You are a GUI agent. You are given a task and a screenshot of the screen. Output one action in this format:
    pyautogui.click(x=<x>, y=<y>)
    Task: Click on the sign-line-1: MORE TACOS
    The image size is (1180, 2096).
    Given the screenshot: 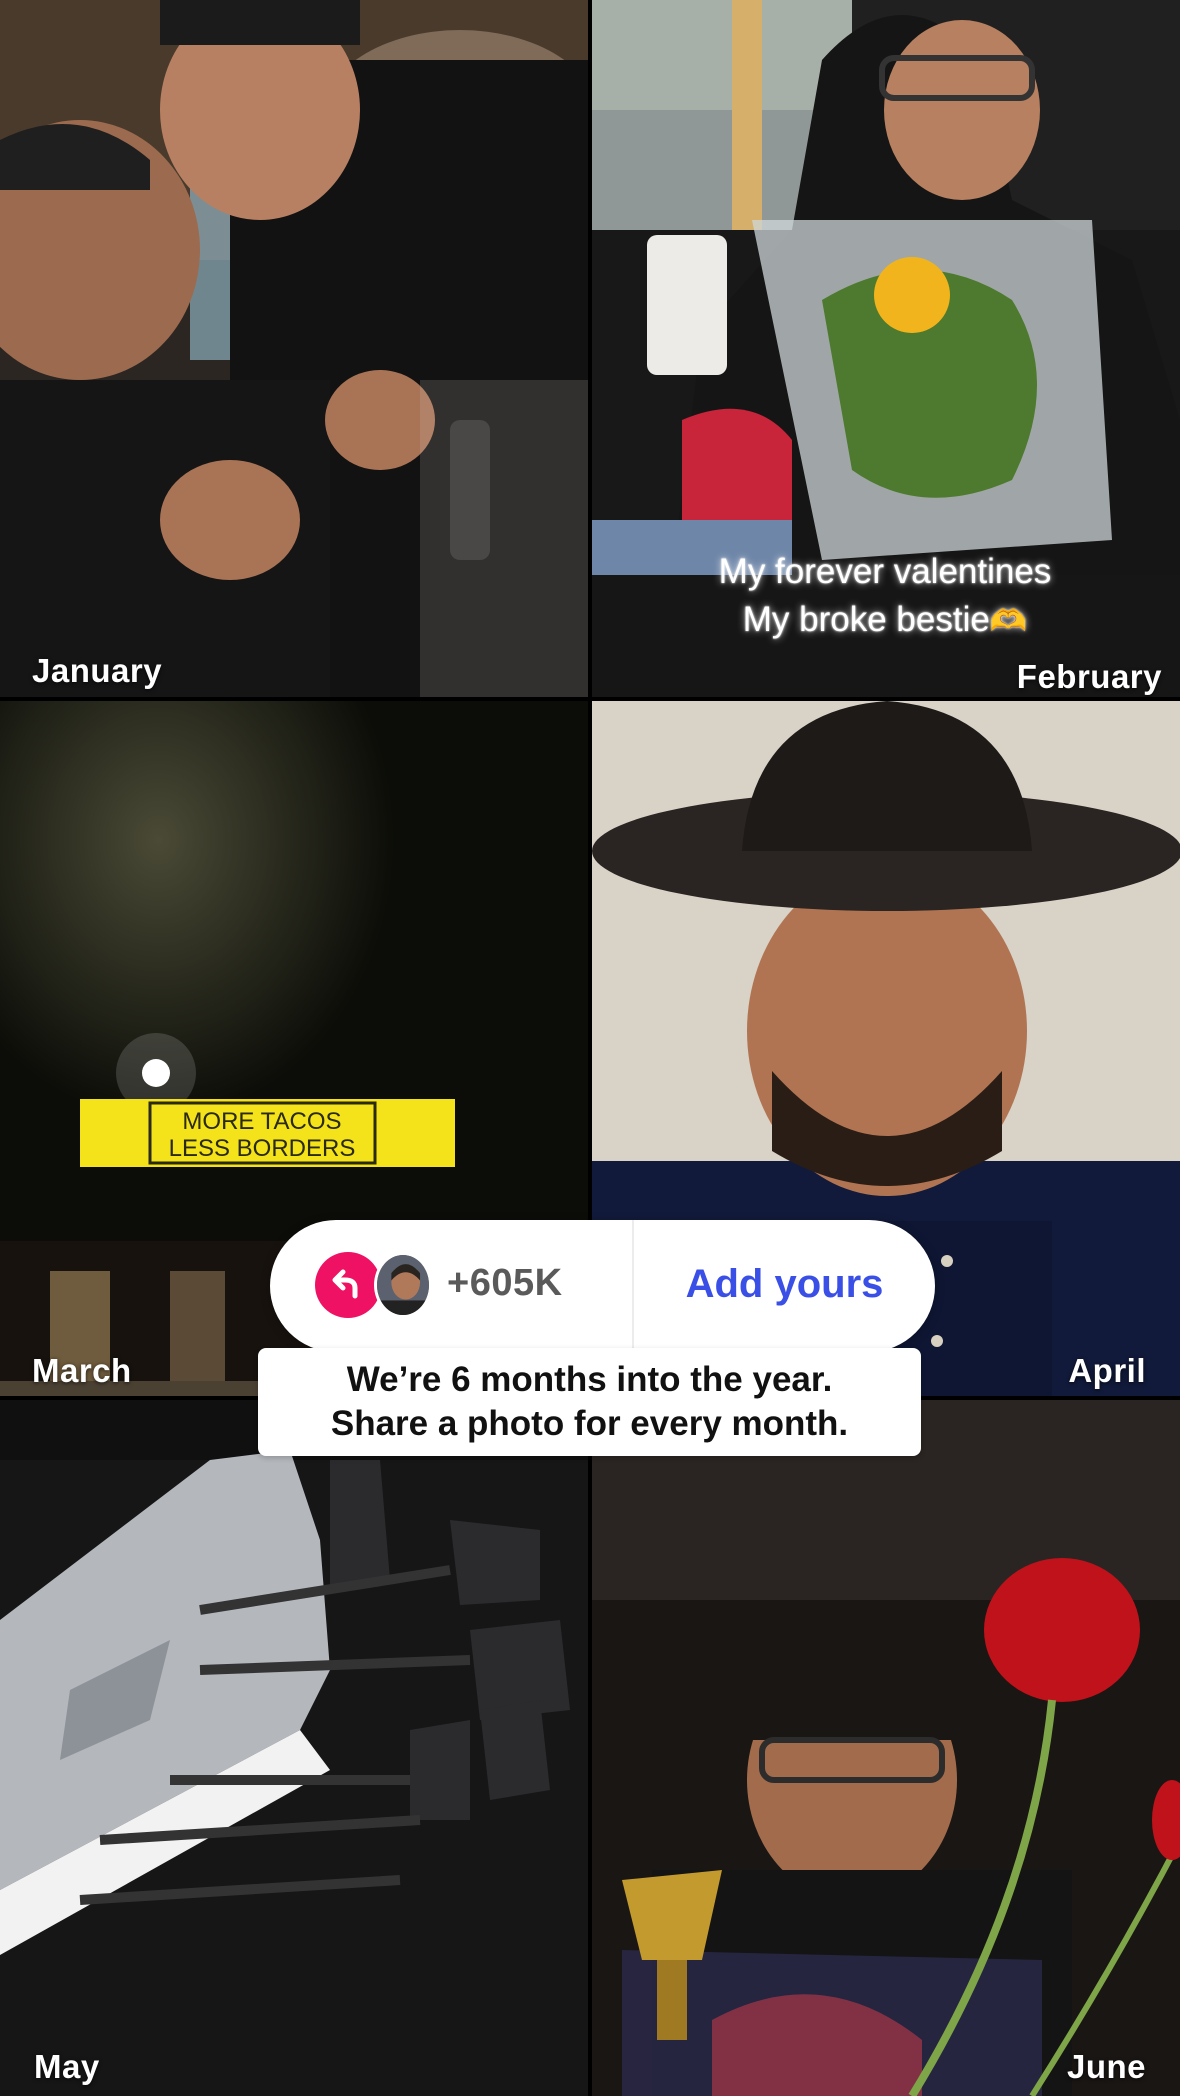 What is the action you would take?
    pyautogui.click(x=261, y=1121)
    